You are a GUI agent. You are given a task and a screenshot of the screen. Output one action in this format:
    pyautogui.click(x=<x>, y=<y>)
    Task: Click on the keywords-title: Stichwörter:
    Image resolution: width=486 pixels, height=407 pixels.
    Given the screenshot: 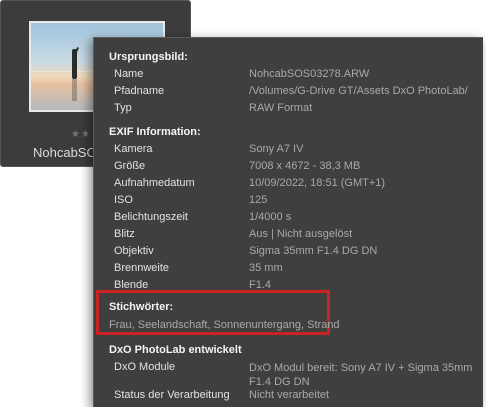 What is the action you would take?
    pyautogui.click(x=141, y=307)
    